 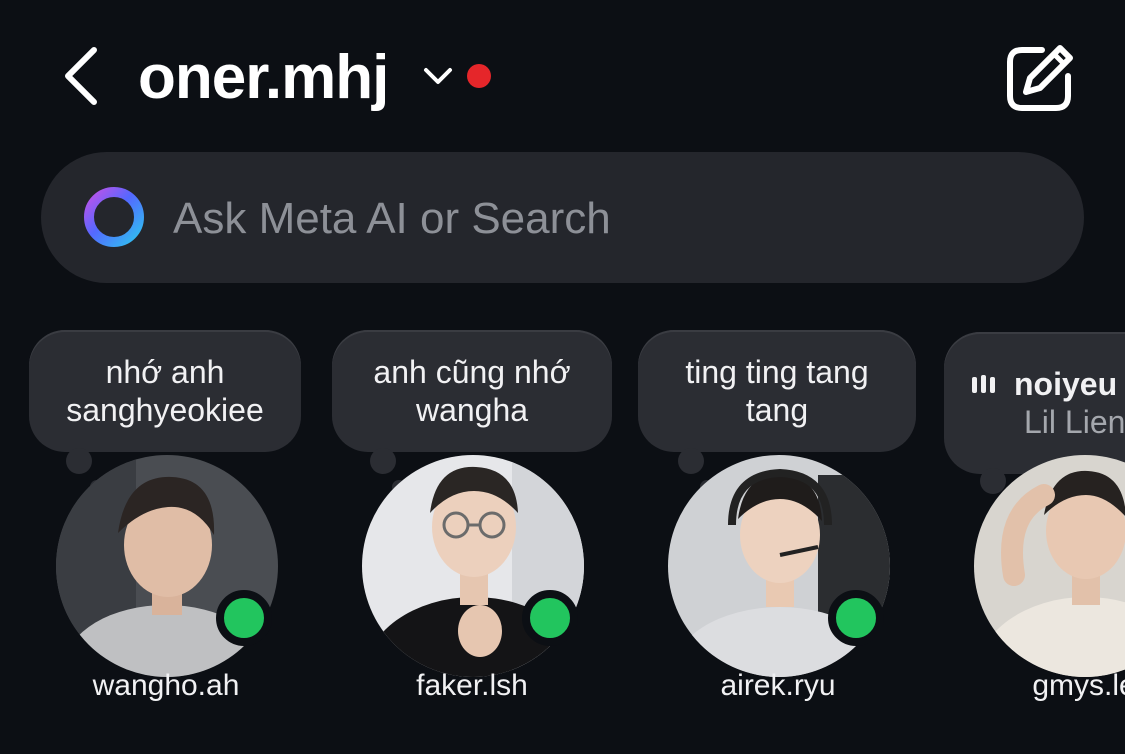 What do you see at coordinates (778, 530) in the screenshot?
I see `contact-item: ting ting tang tang airek.ryu` at bounding box center [778, 530].